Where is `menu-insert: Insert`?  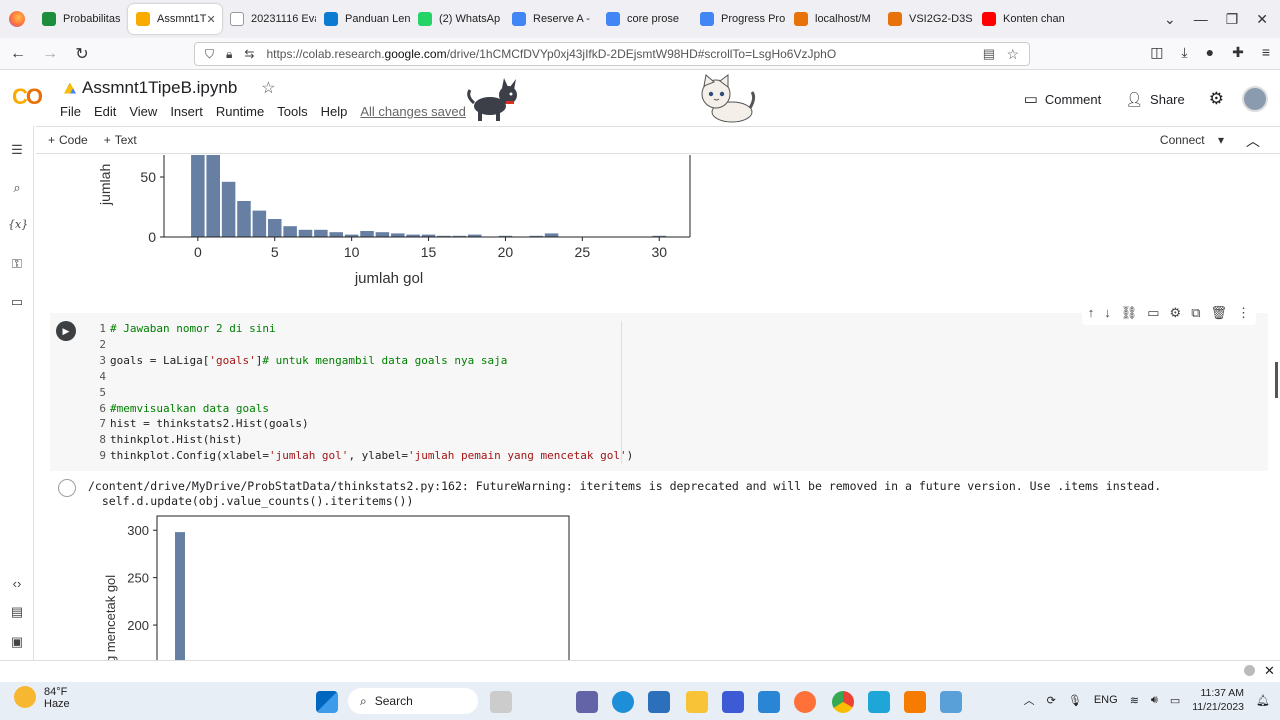
menu-insert: Insert is located at coordinates (186, 111).